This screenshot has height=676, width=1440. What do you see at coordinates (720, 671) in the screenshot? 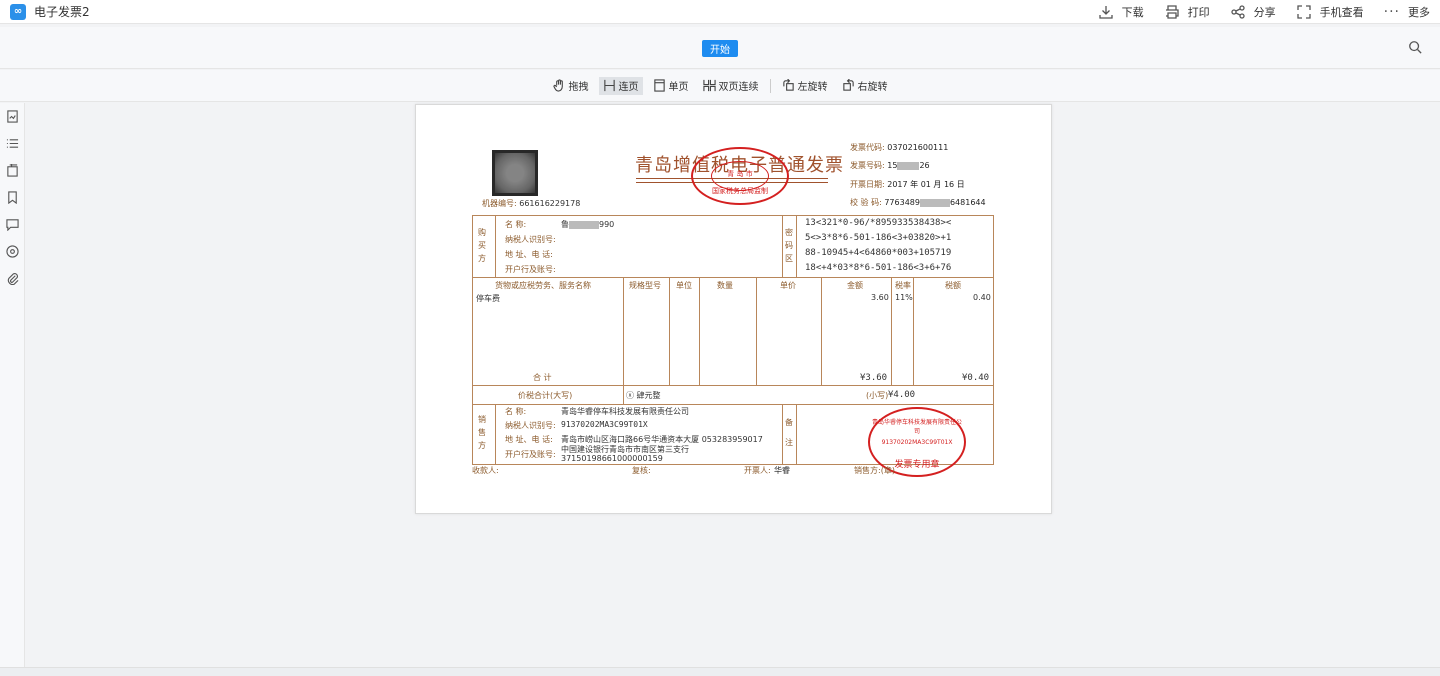
I see `status-bar` at bounding box center [720, 671].